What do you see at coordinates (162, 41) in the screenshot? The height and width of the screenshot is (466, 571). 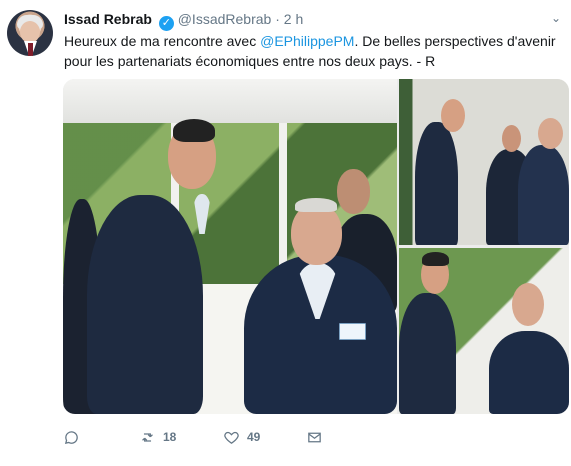 I see `tweet-text-part: Heureux de ma rencontre avec` at bounding box center [162, 41].